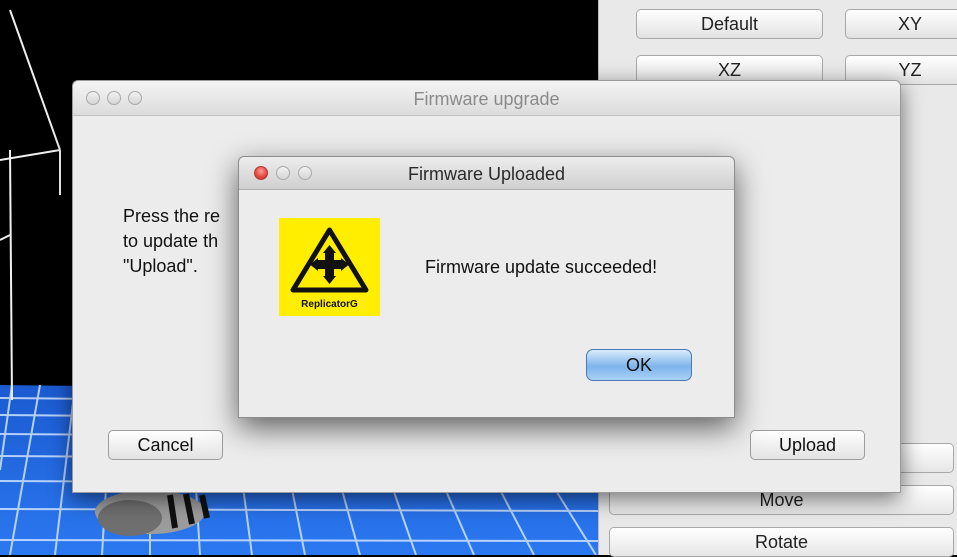 The width and height of the screenshot is (957, 557). Describe the element at coordinates (807, 445) in the screenshot. I see `upload-button: Upload` at that location.